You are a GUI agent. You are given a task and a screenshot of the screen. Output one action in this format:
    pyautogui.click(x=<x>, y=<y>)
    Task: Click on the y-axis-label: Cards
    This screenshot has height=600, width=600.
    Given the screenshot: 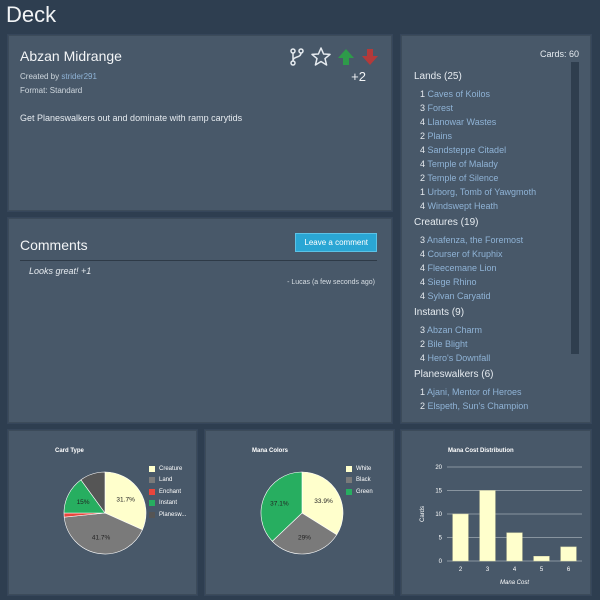 What is the action you would take?
    pyautogui.click(x=423, y=514)
    